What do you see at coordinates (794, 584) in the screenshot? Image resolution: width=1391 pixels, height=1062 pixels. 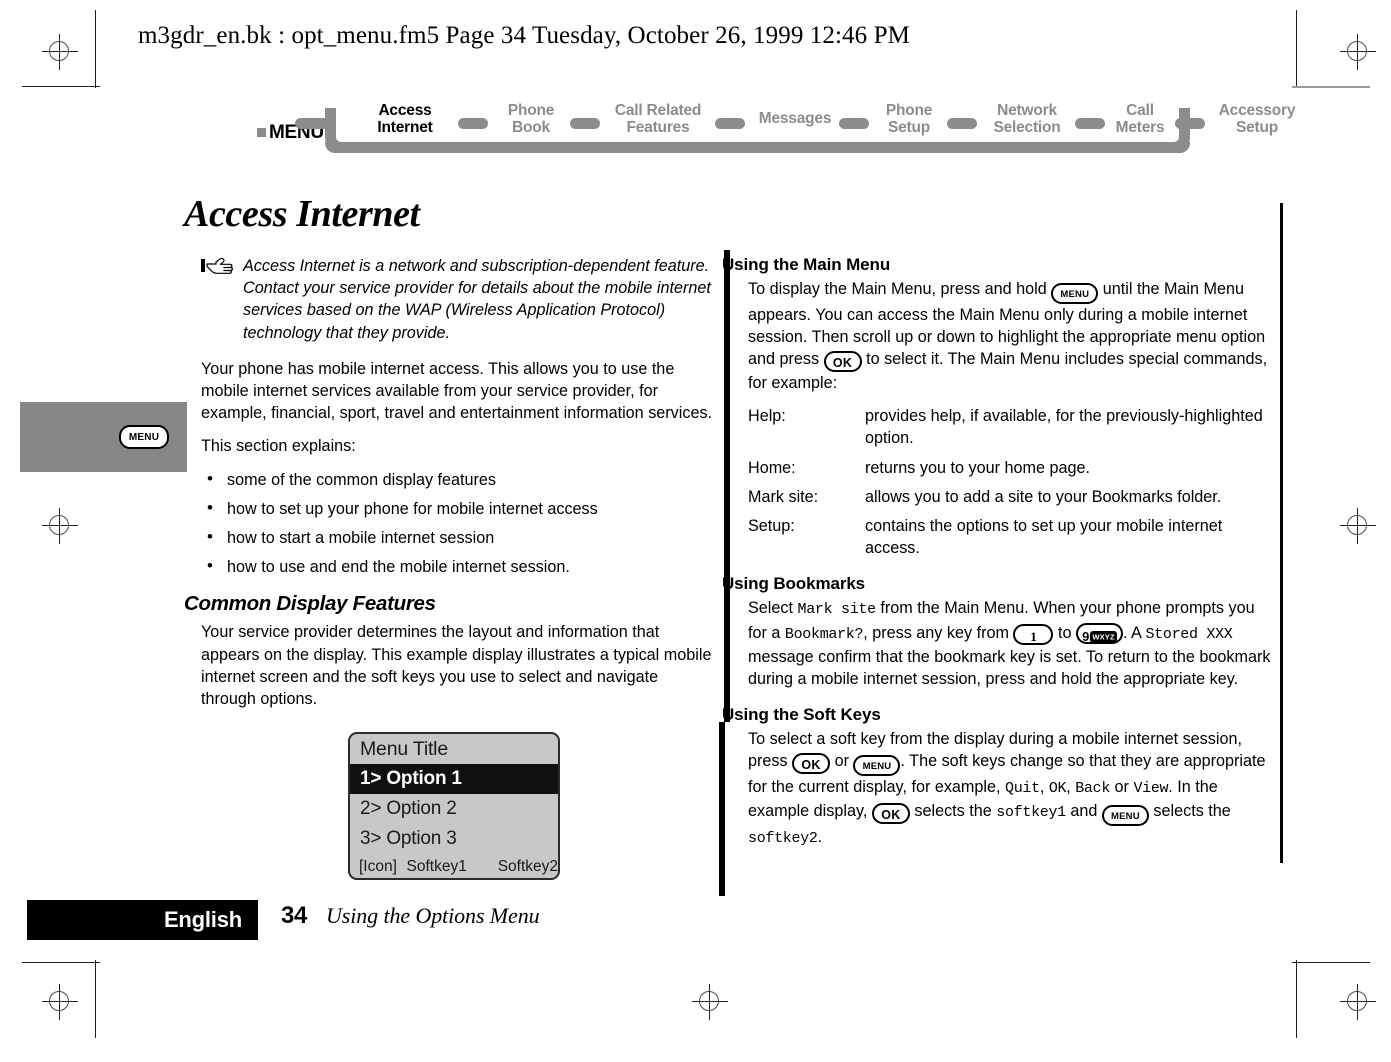 I see `subheading-using-bookmarks: Using Bookmarks` at bounding box center [794, 584].